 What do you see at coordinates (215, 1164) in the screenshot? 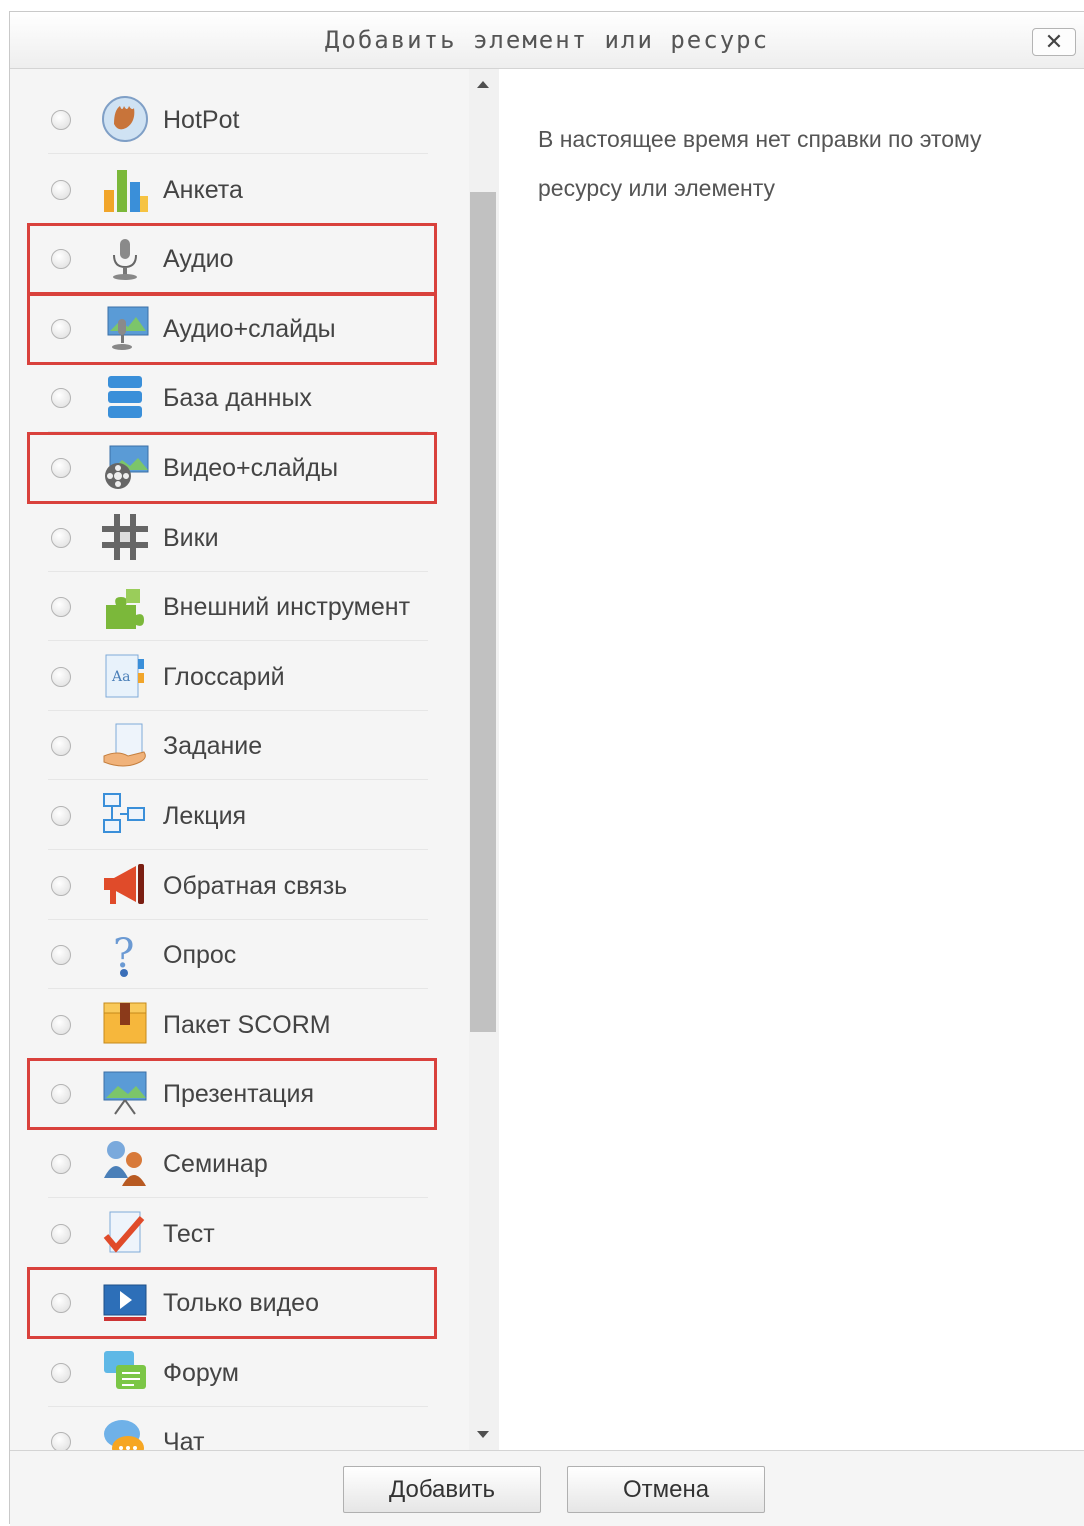
I see `list-item-label: Семинар` at bounding box center [215, 1164].